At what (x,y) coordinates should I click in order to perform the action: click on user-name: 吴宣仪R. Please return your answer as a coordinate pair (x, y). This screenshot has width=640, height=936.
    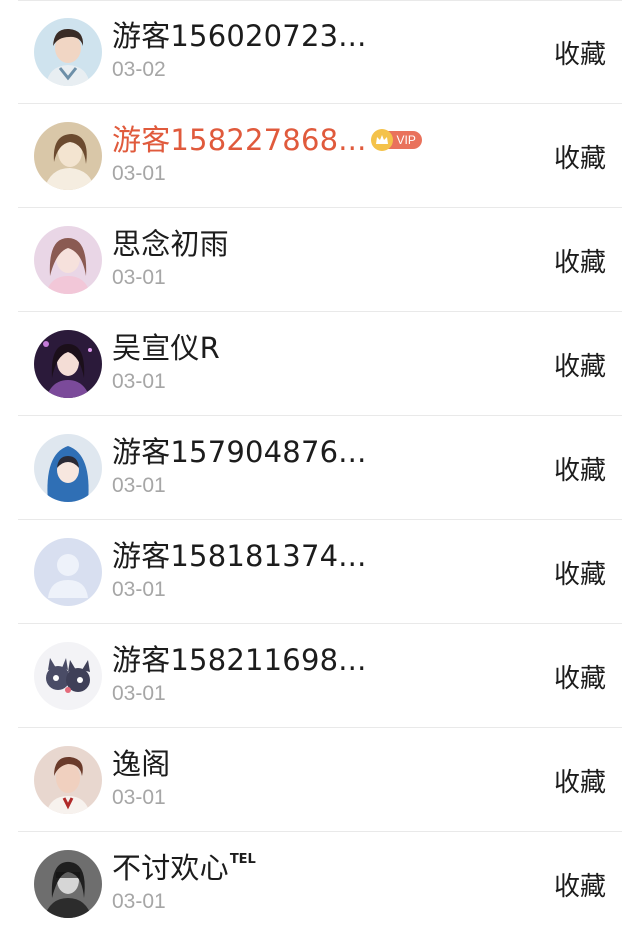
    Looking at the image, I should click on (166, 348).